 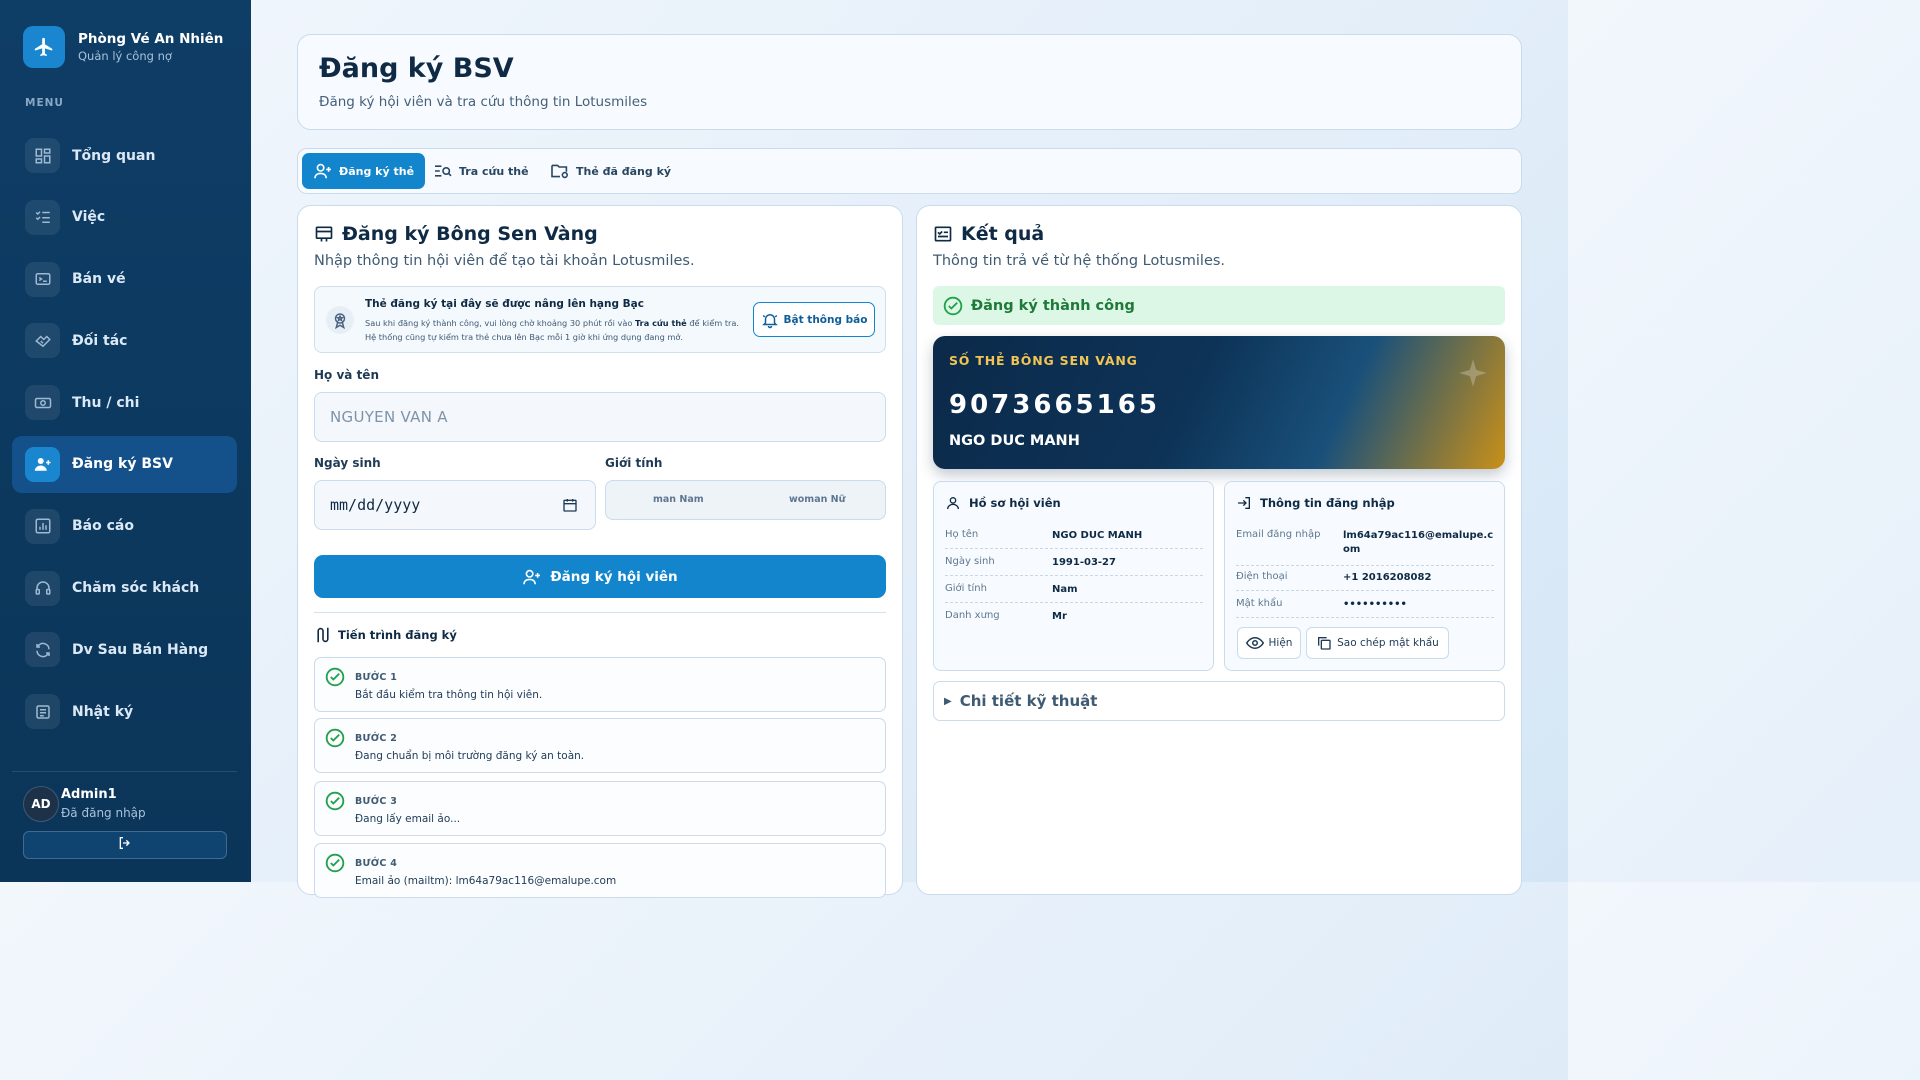 I want to click on logout-icon, so click(x=125, y=845).